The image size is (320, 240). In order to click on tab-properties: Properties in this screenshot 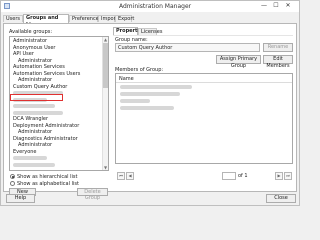, I will do `click(129, 31)`.